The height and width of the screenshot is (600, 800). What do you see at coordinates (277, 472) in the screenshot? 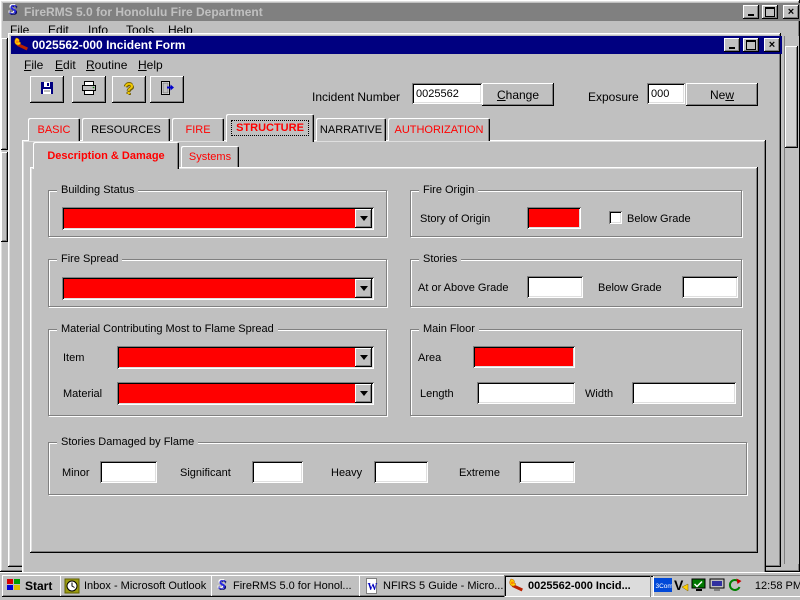
I see `significant-field` at bounding box center [277, 472].